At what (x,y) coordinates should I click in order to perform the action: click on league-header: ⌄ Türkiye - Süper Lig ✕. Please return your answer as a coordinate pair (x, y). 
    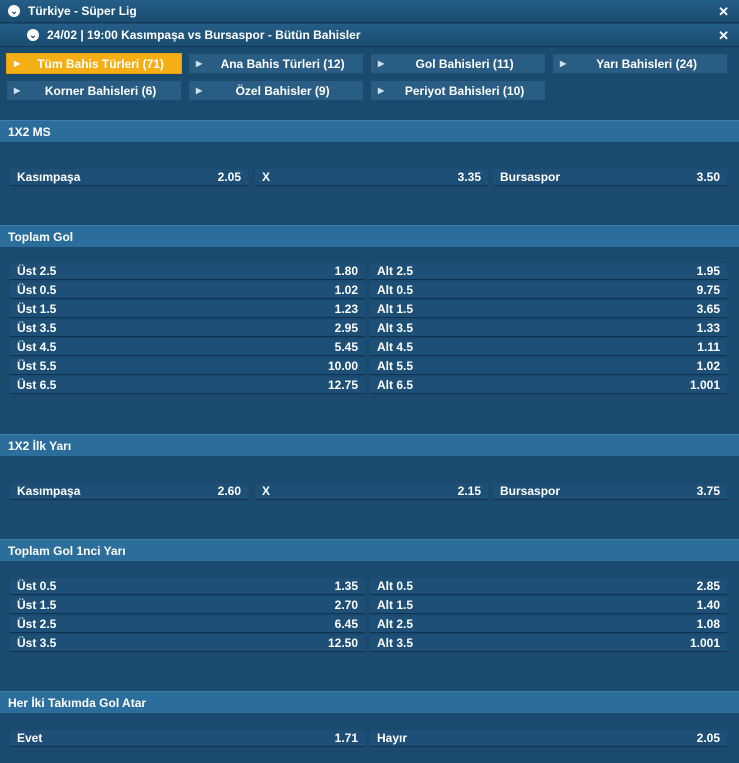
    Looking at the image, I should click on (369, 11).